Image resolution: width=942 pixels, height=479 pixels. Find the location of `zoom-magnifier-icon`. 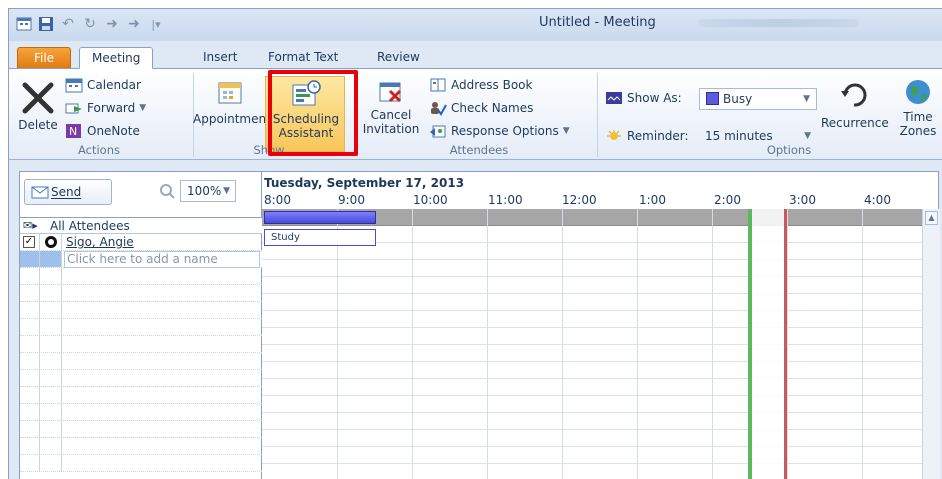

zoom-magnifier-icon is located at coordinates (167, 191).